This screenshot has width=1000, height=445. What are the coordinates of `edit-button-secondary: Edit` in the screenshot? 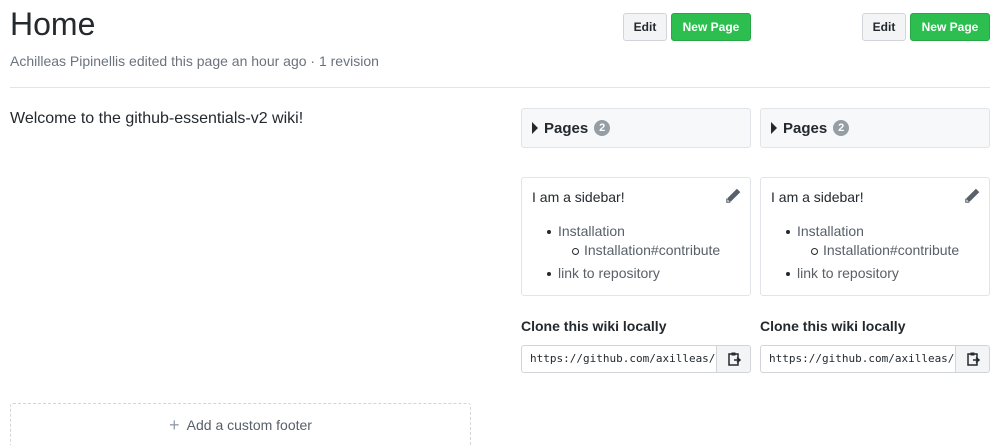 It's located at (884, 27).